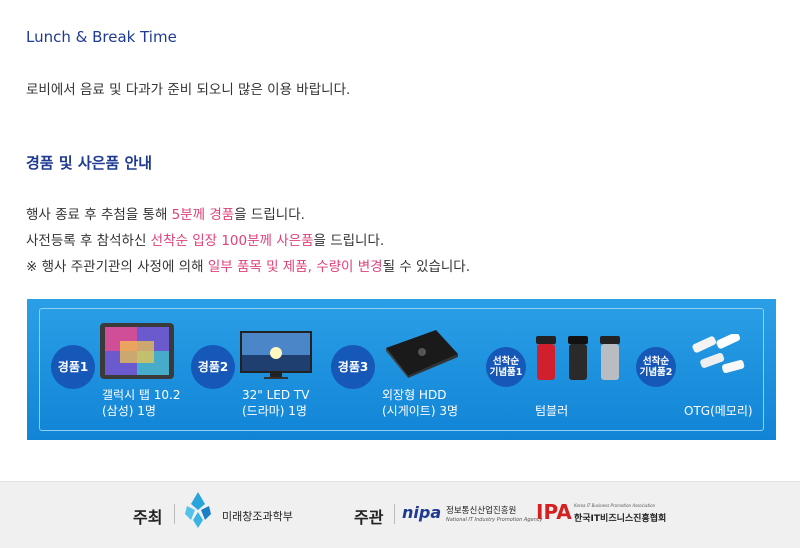 The width and height of the screenshot is (800, 548). What do you see at coordinates (422, 354) in the screenshot?
I see `hdd-icon` at bounding box center [422, 354].